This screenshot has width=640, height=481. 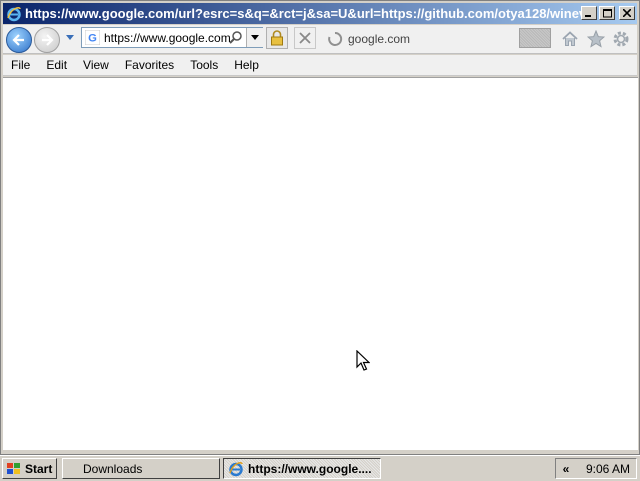 What do you see at coordinates (570, 39) in the screenshot?
I see `home-icon` at bounding box center [570, 39].